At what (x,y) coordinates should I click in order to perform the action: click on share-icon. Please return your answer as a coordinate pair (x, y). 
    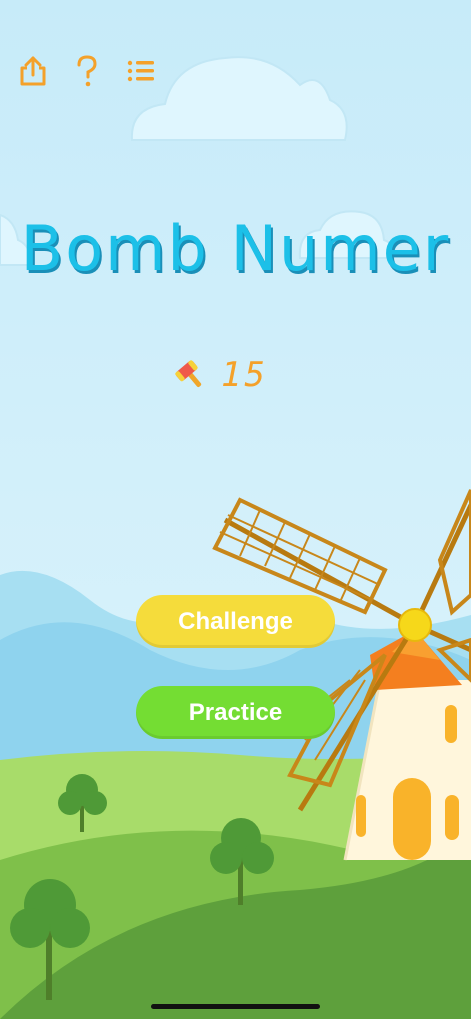
    Looking at the image, I should click on (33, 71).